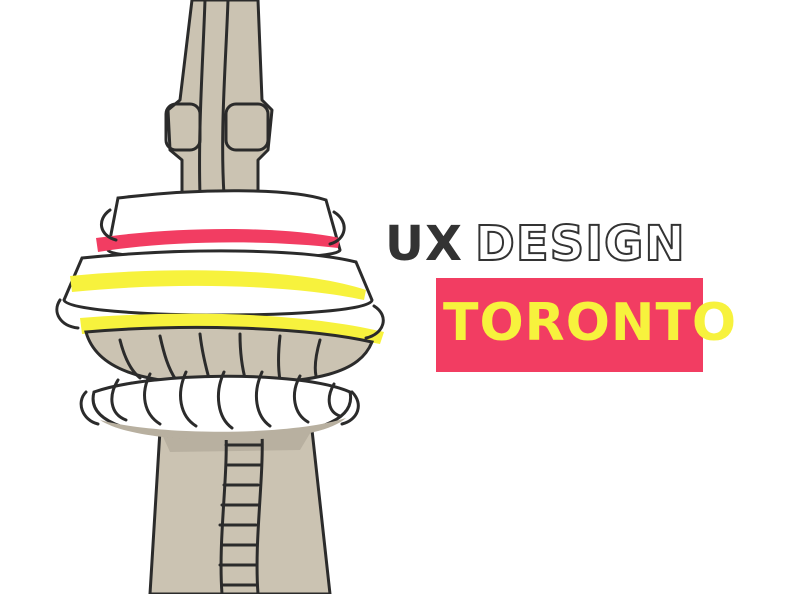  Describe the element at coordinates (424, 244) in the screenshot. I see `headline-solid-word: UX` at that location.